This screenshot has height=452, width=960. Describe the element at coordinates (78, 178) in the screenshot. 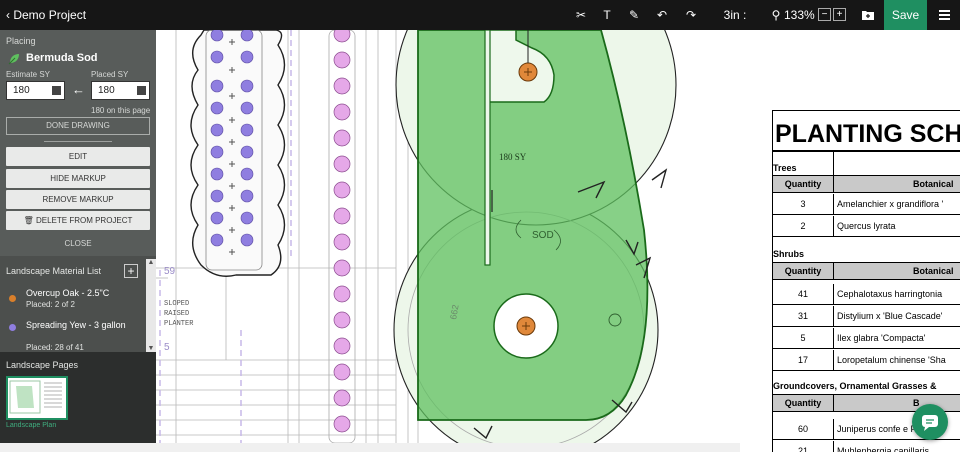

I see `hide-markup-button: HIDE MARKUP` at that location.